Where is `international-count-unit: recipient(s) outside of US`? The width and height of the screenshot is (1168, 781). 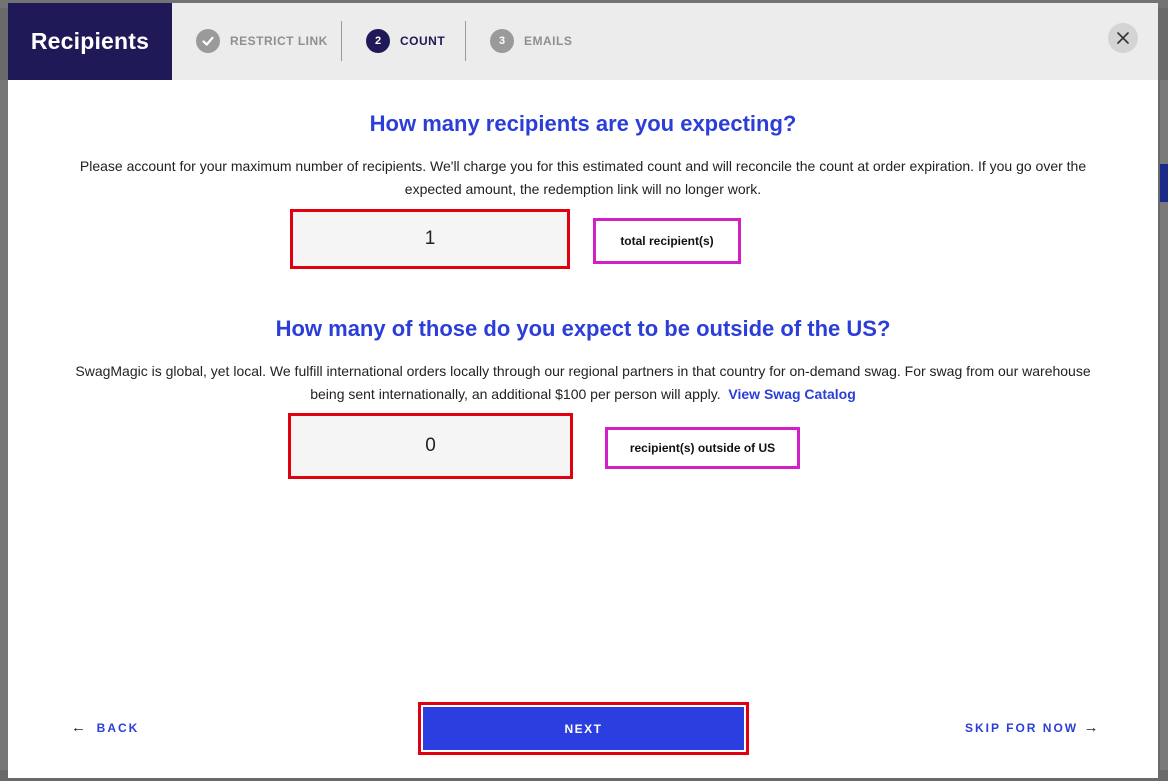 international-count-unit: recipient(s) outside of US is located at coordinates (702, 448).